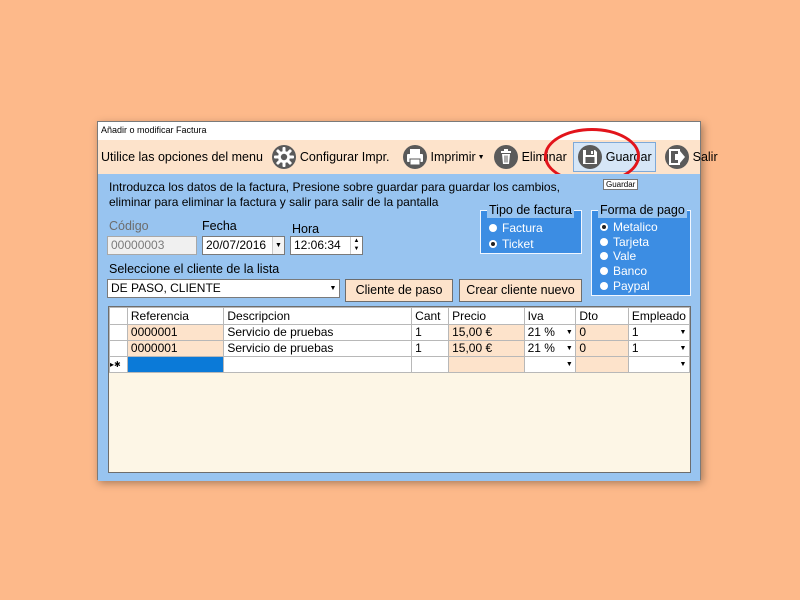 This screenshot has height=600, width=800. What do you see at coordinates (691, 157) in the screenshot?
I see `salir-button: Salir` at bounding box center [691, 157].